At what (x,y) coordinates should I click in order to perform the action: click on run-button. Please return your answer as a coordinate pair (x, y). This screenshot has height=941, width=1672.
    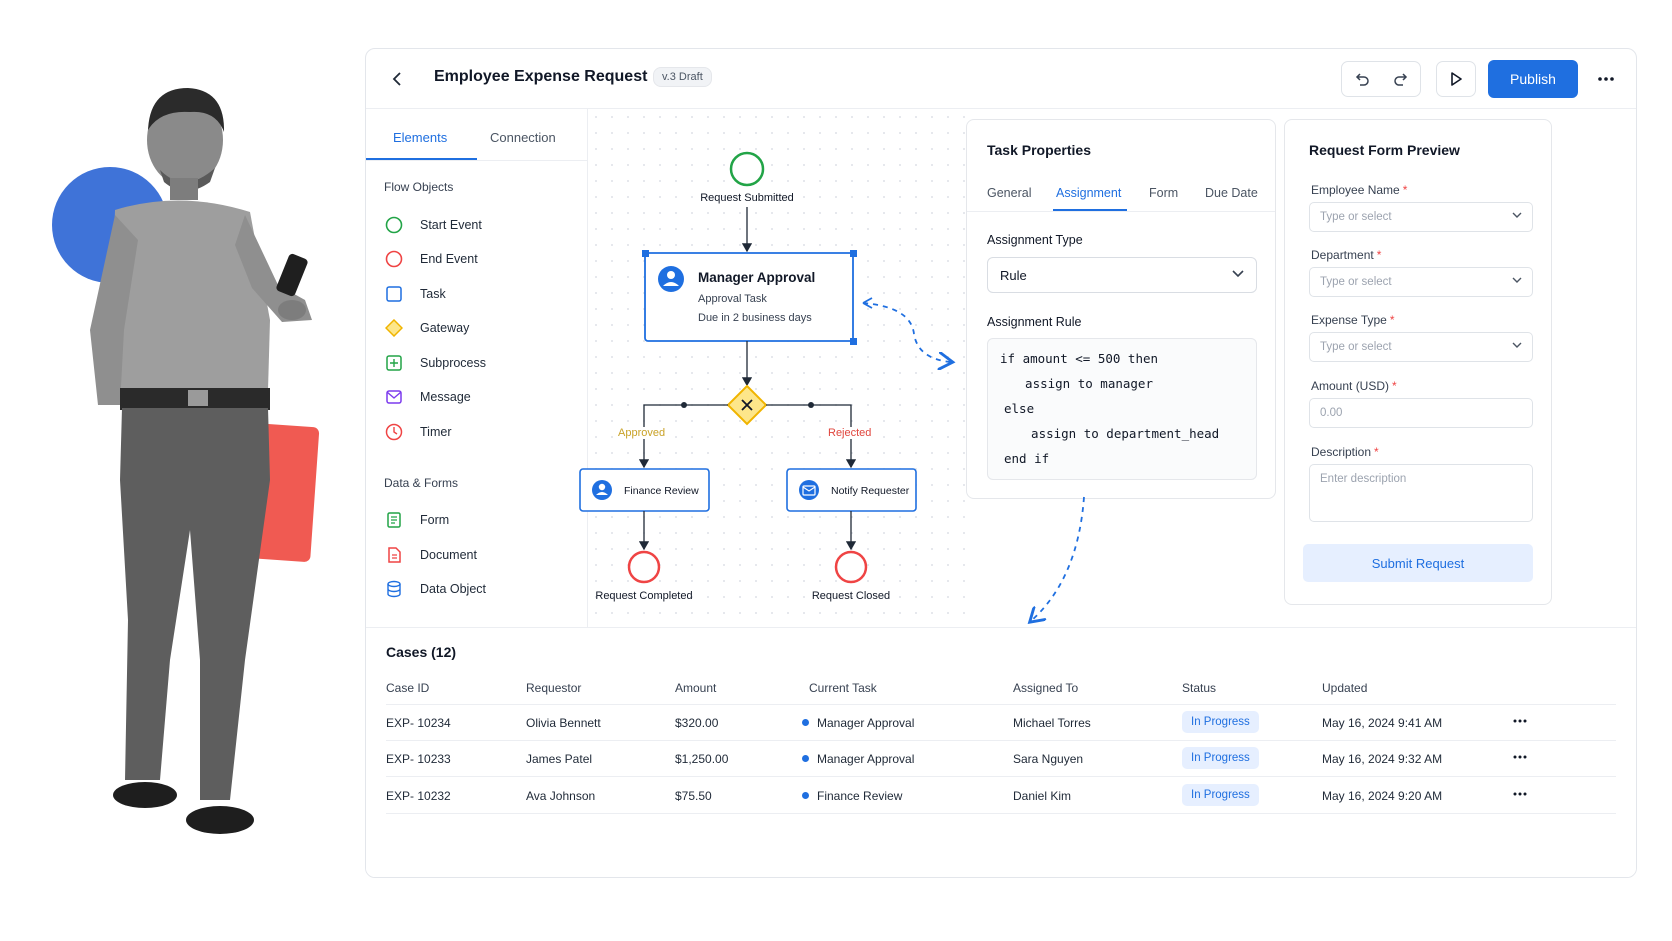
    Looking at the image, I should click on (1456, 79).